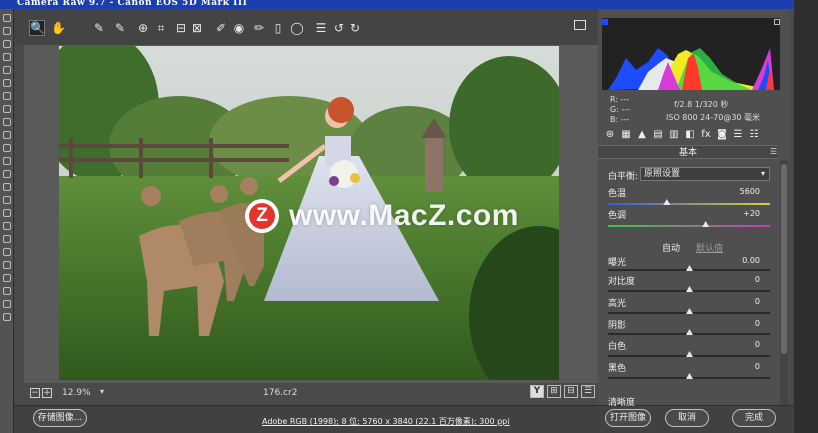 Image resolution: width=818 pixels, height=433 pixels. I want to click on hand-tool-icon: ✋, so click(58, 28).